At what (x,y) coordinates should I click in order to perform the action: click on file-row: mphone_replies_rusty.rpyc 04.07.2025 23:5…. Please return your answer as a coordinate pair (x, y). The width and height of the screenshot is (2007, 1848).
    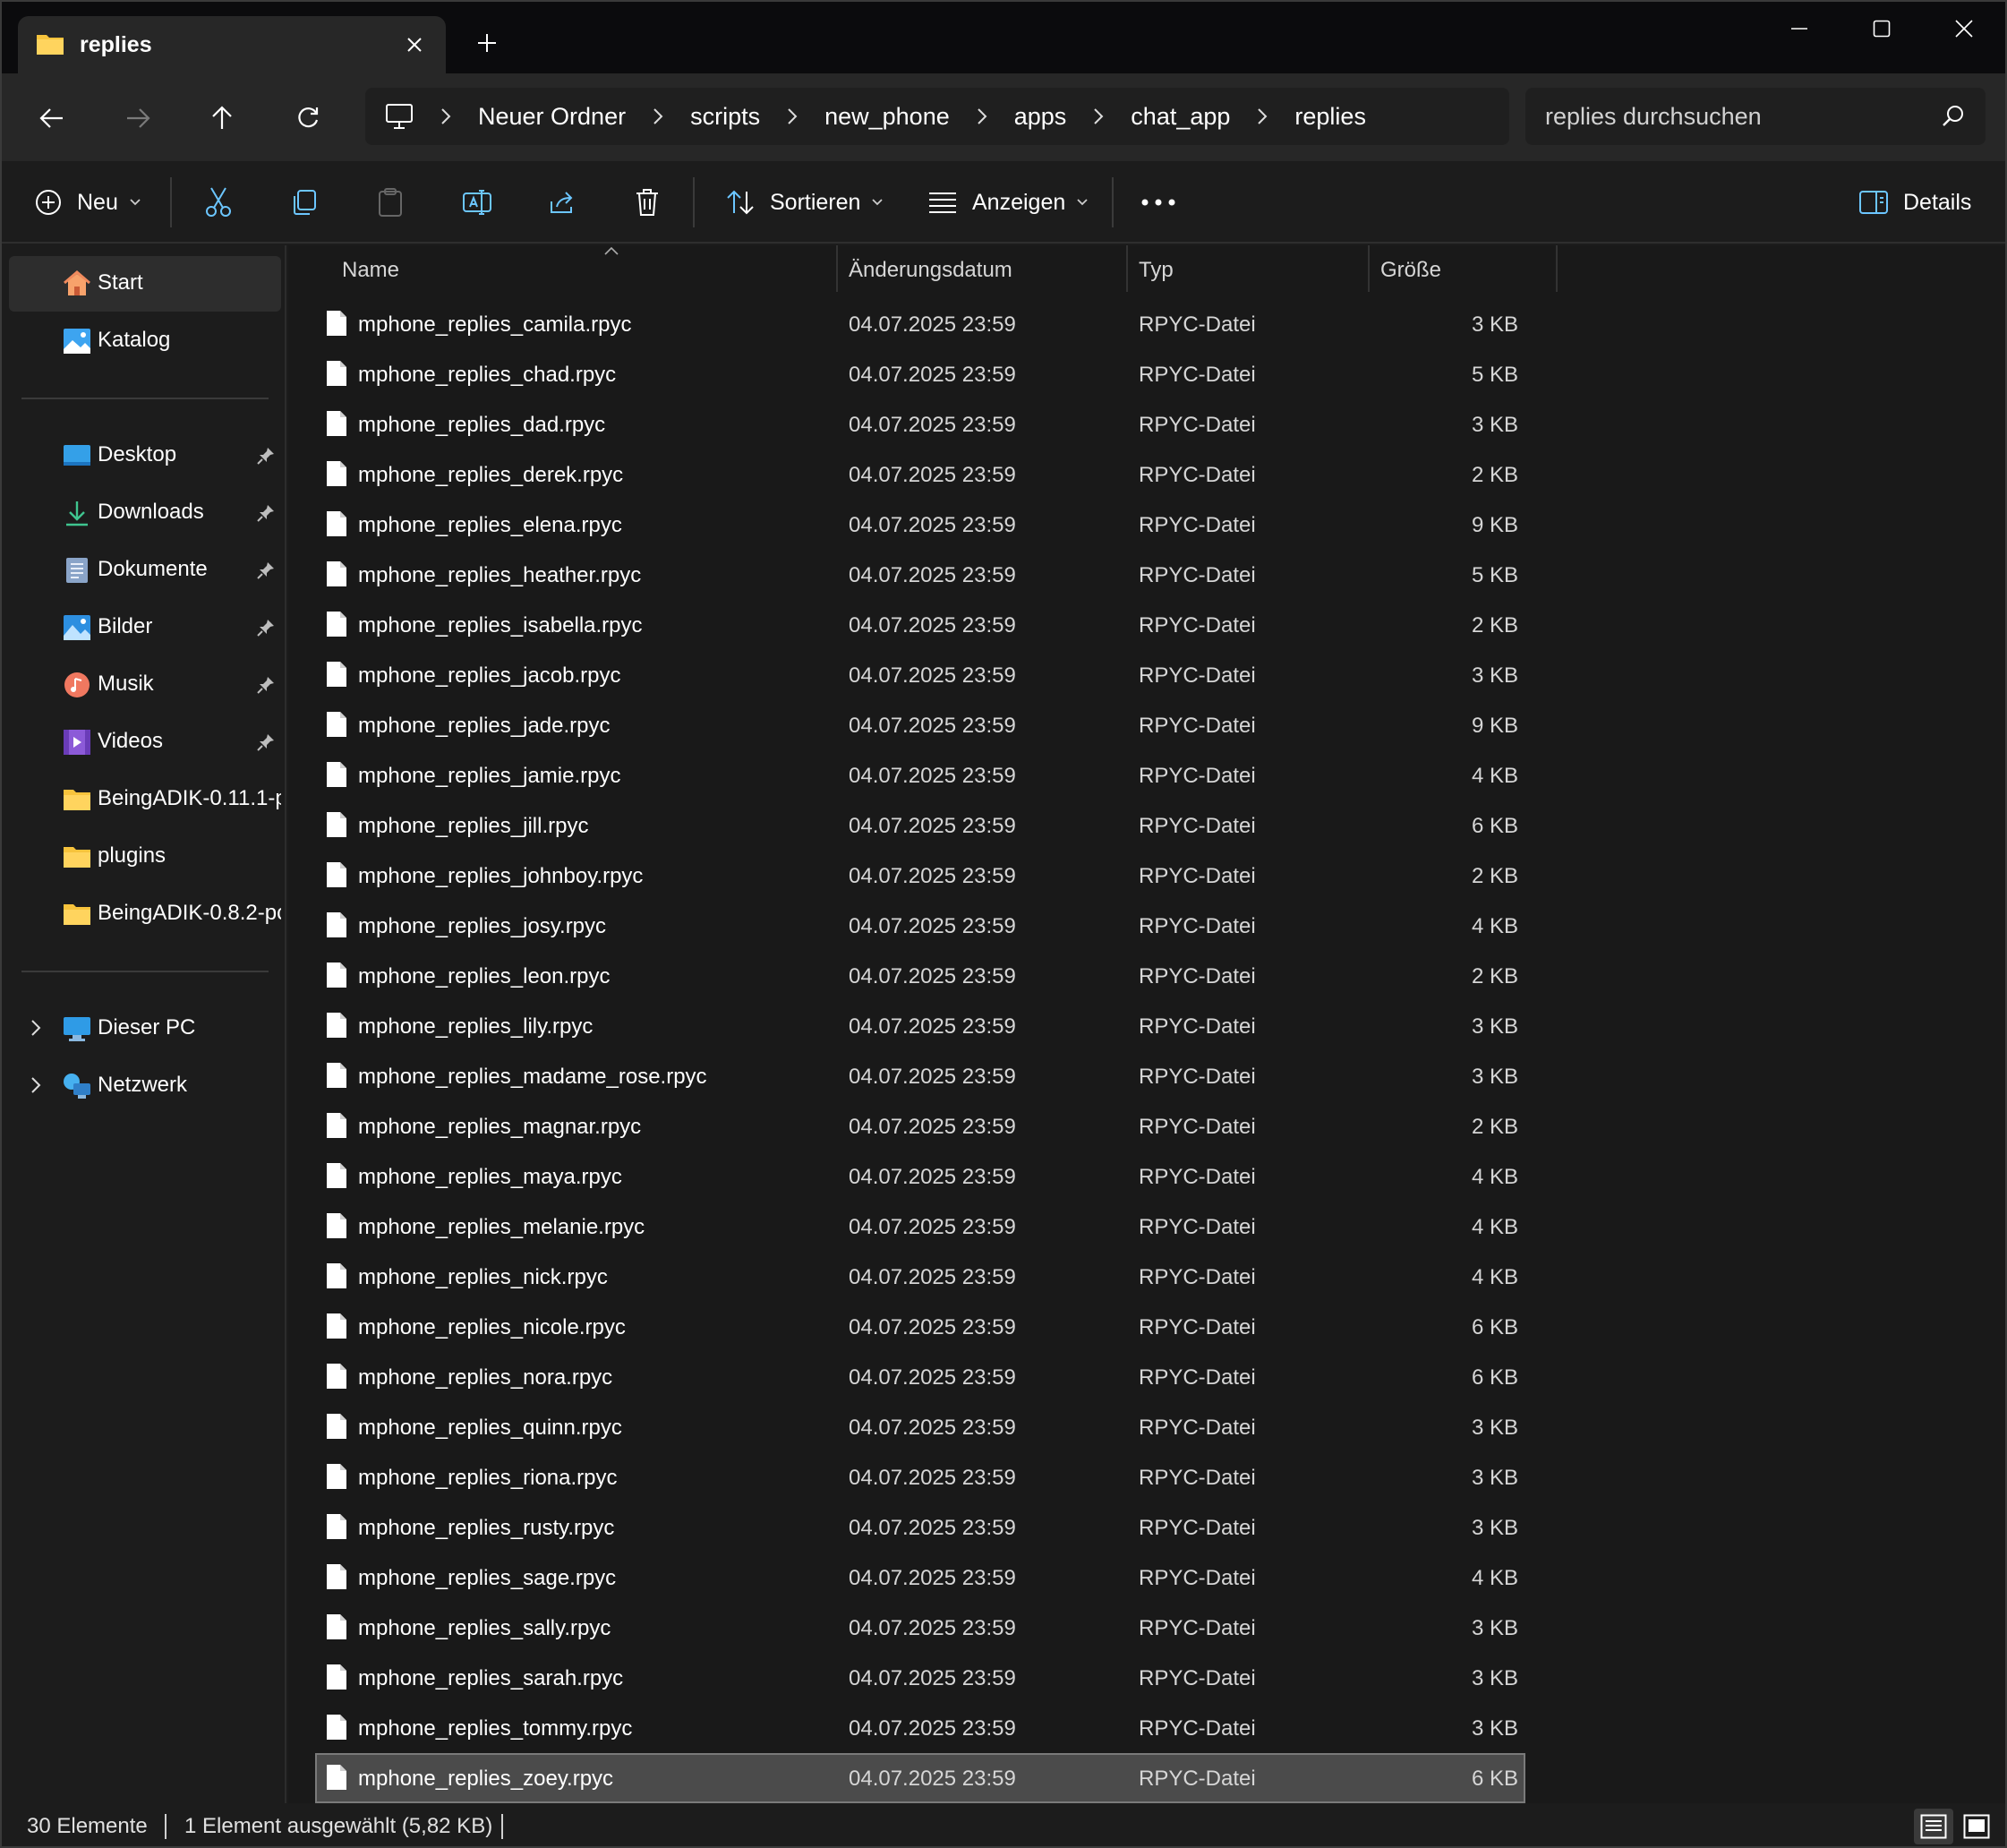
    Looking at the image, I should click on (920, 1527).